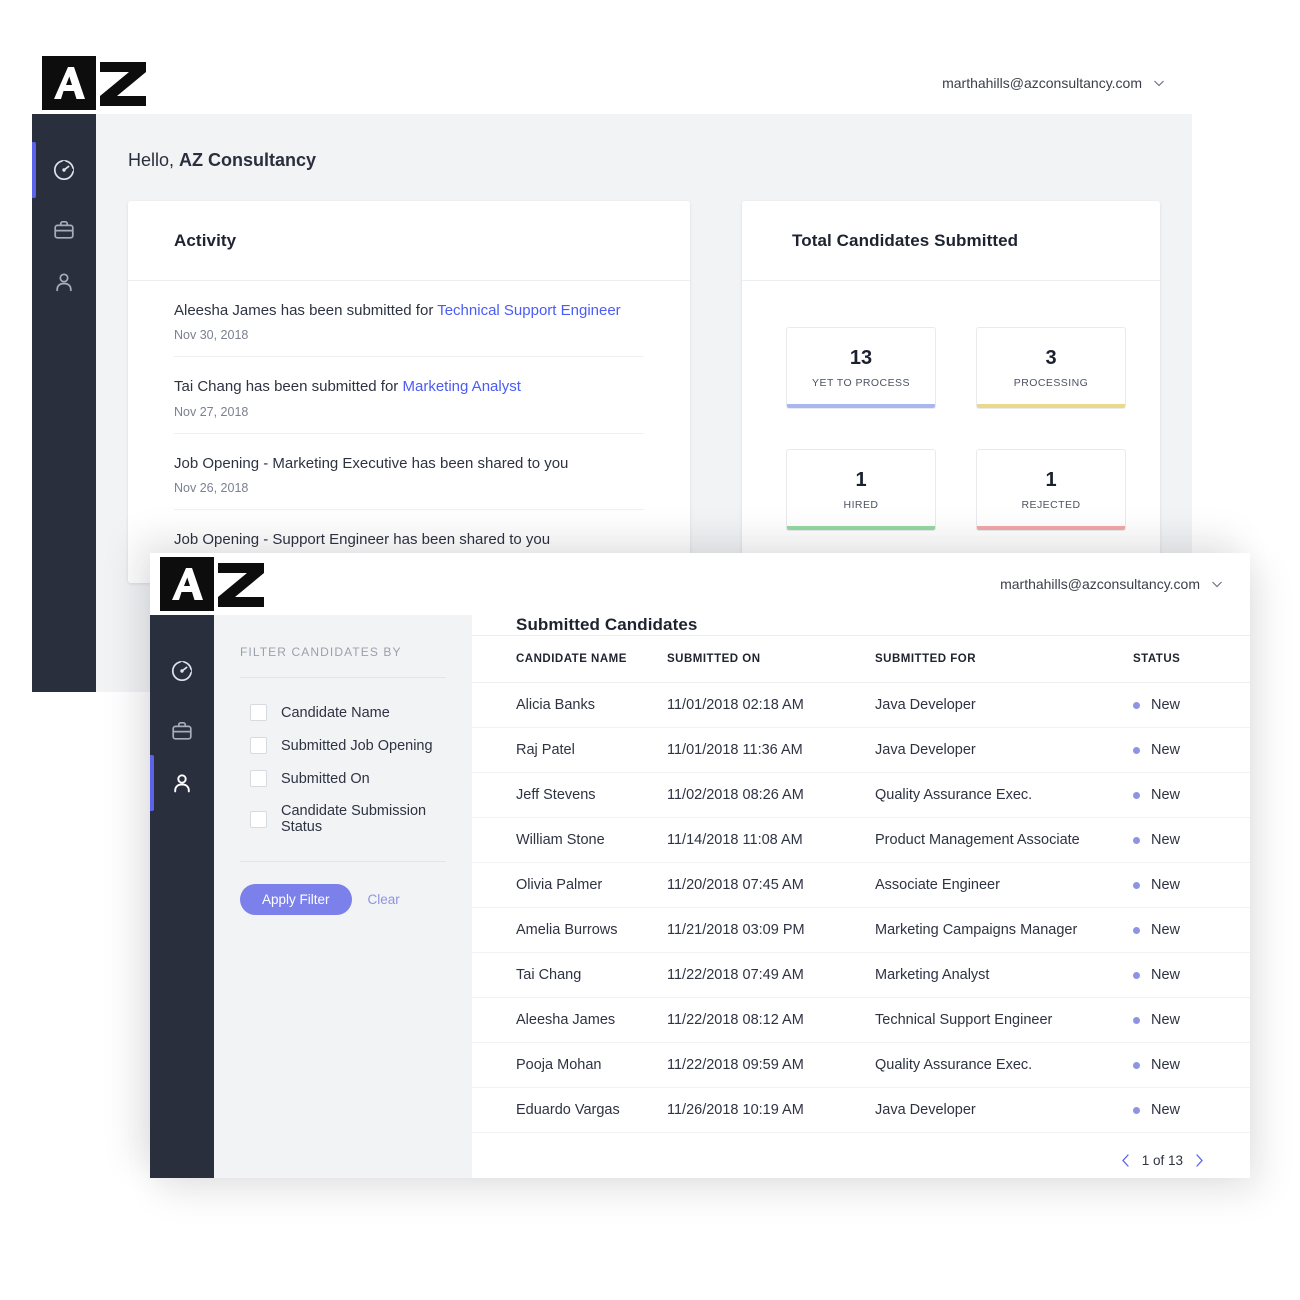 This screenshot has height=1300, width=1300. What do you see at coordinates (1004, 1020) in the screenshot?
I see `cell-submitted-for: Technical Support Engineer` at bounding box center [1004, 1020].